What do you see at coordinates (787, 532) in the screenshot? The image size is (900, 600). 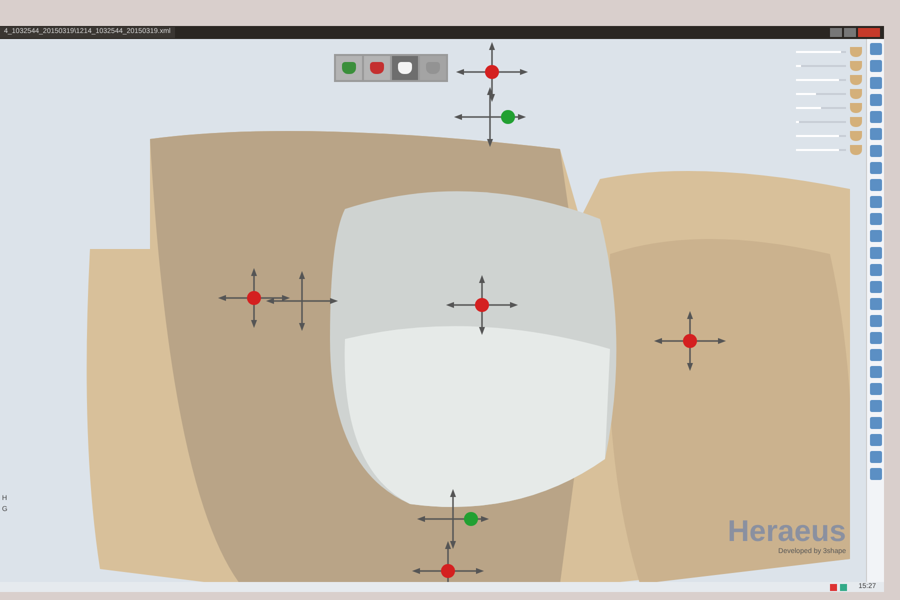 I see `logo-wordmark: Heraeus` at bounding box center [787, 532].